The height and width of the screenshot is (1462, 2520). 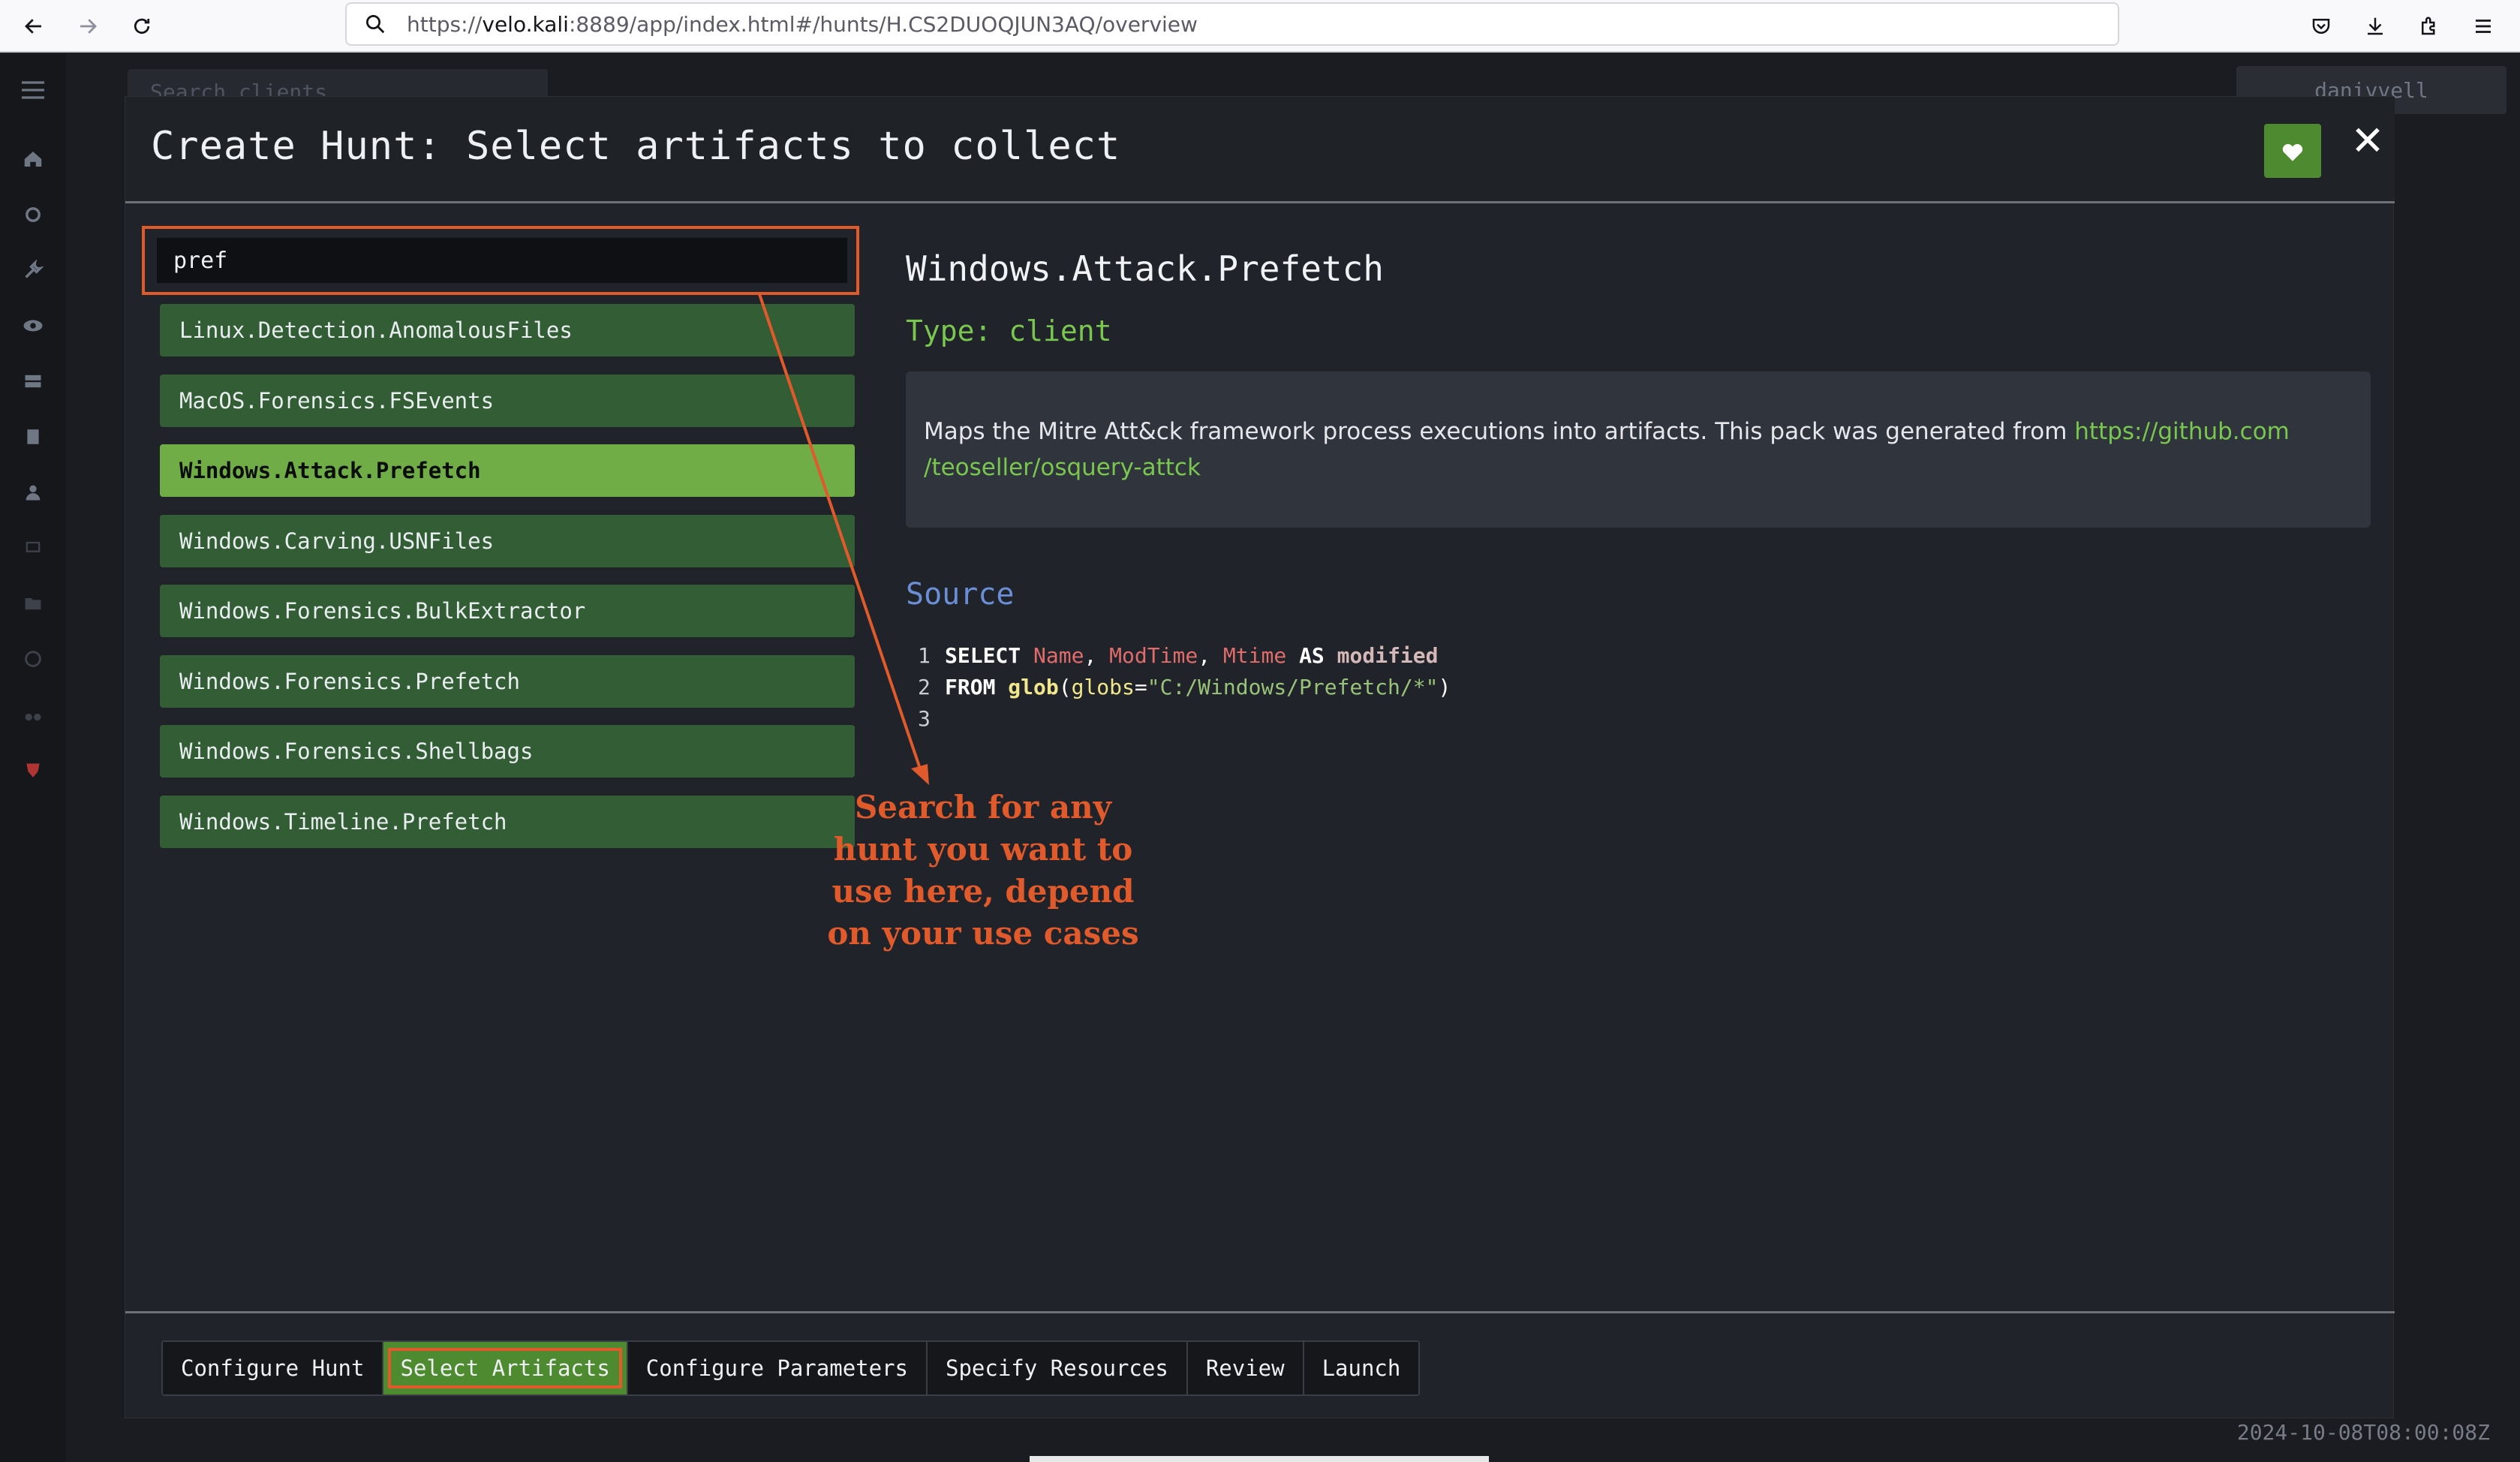 I want to click on eye-icon, so click(x=33, y=325).